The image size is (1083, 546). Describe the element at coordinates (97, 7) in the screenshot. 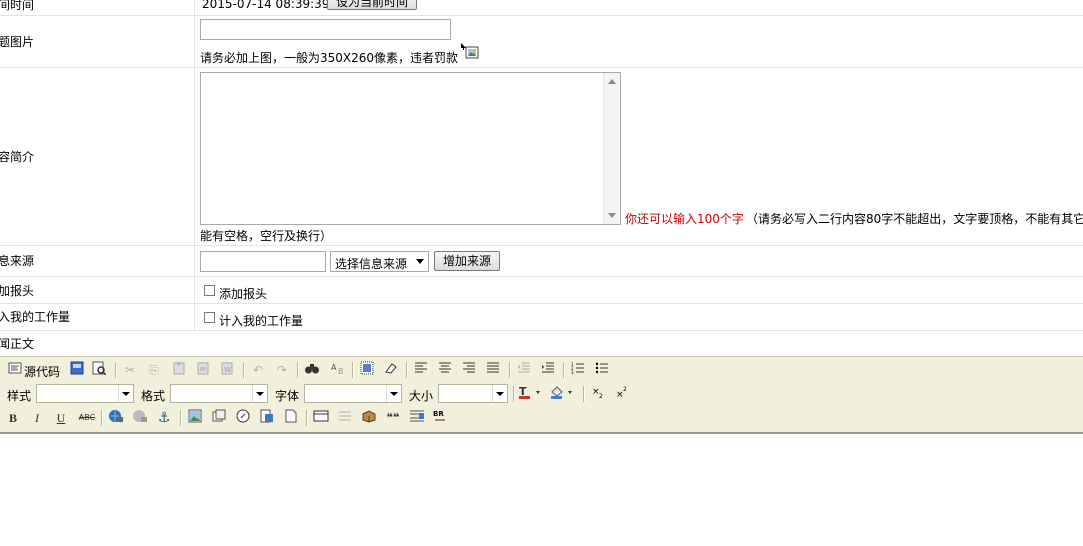

I see `form-label-cell: 间时间` at that location.